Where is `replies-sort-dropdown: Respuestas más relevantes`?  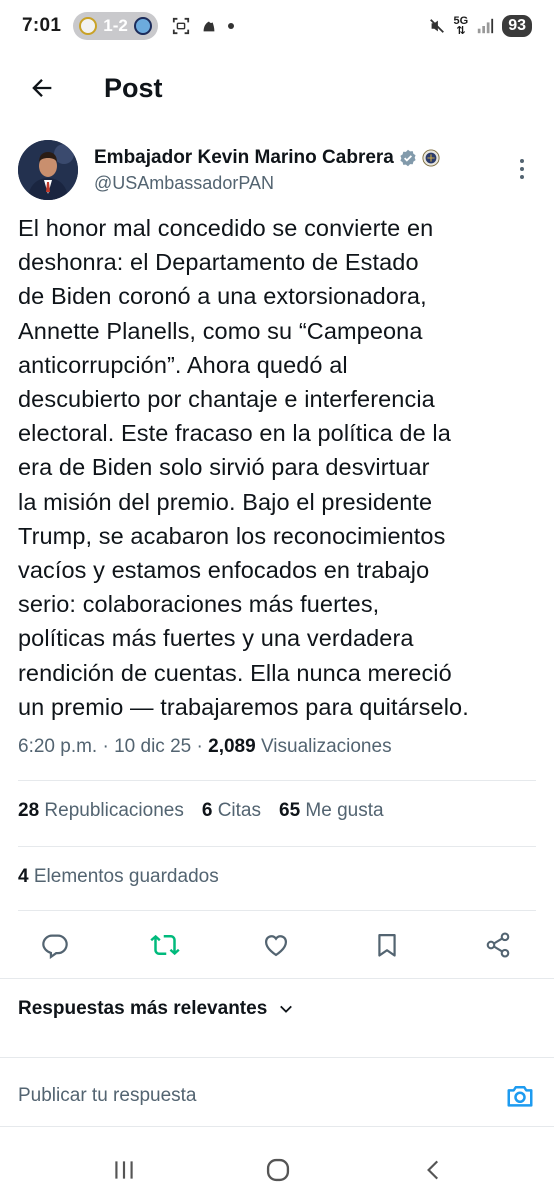 replies-sort-dropdown: Respuestas más relevantes is located at coordinates (156, 1009).